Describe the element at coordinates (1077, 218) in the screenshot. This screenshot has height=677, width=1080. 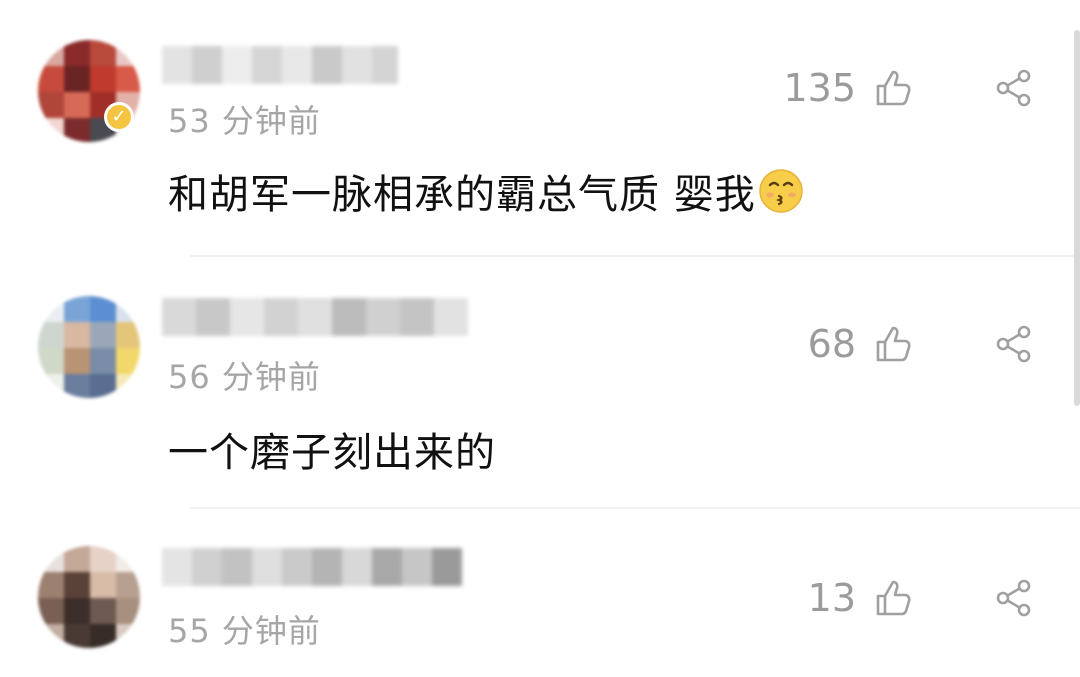
I see `scrollbar` at that location.